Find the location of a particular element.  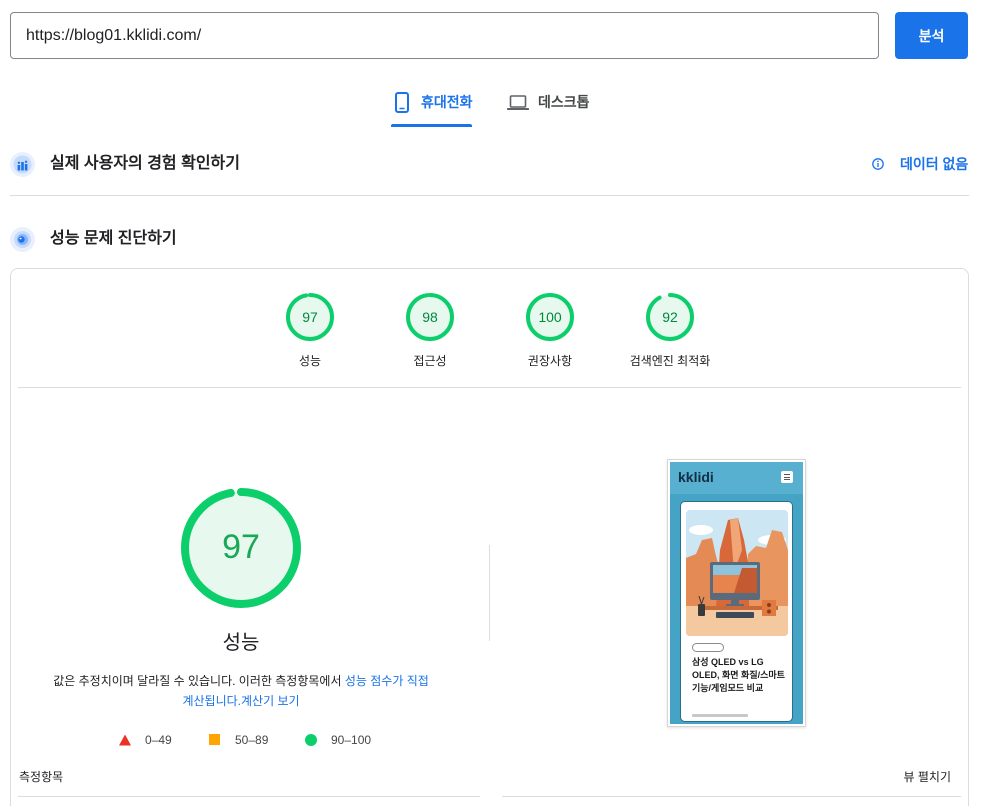

screenshot-post-card: 삼성 QLED vs LG OLED, 화면 화질/스마트 기능/게임모드 비교 is located at coordinates (736, 611).